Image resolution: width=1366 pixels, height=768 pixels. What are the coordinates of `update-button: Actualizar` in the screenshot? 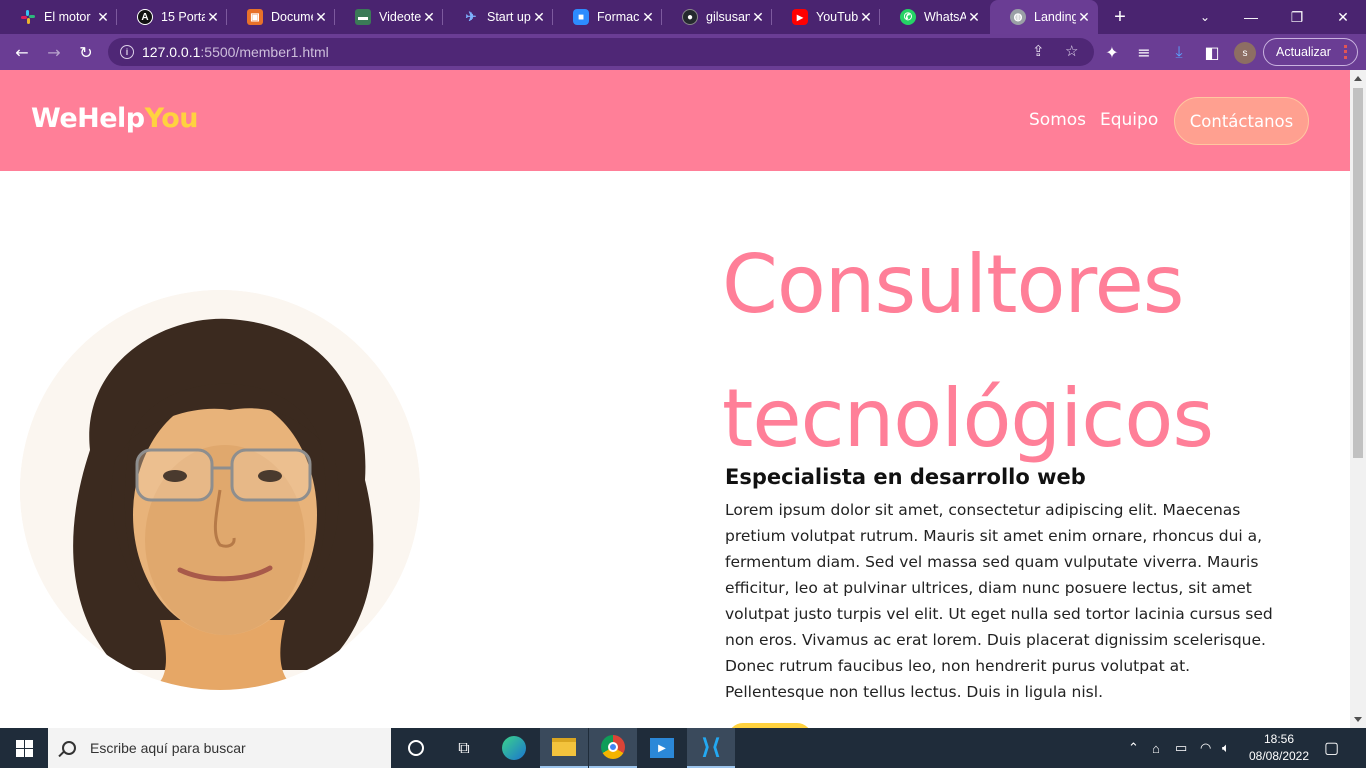 It's located at (1310, 52).